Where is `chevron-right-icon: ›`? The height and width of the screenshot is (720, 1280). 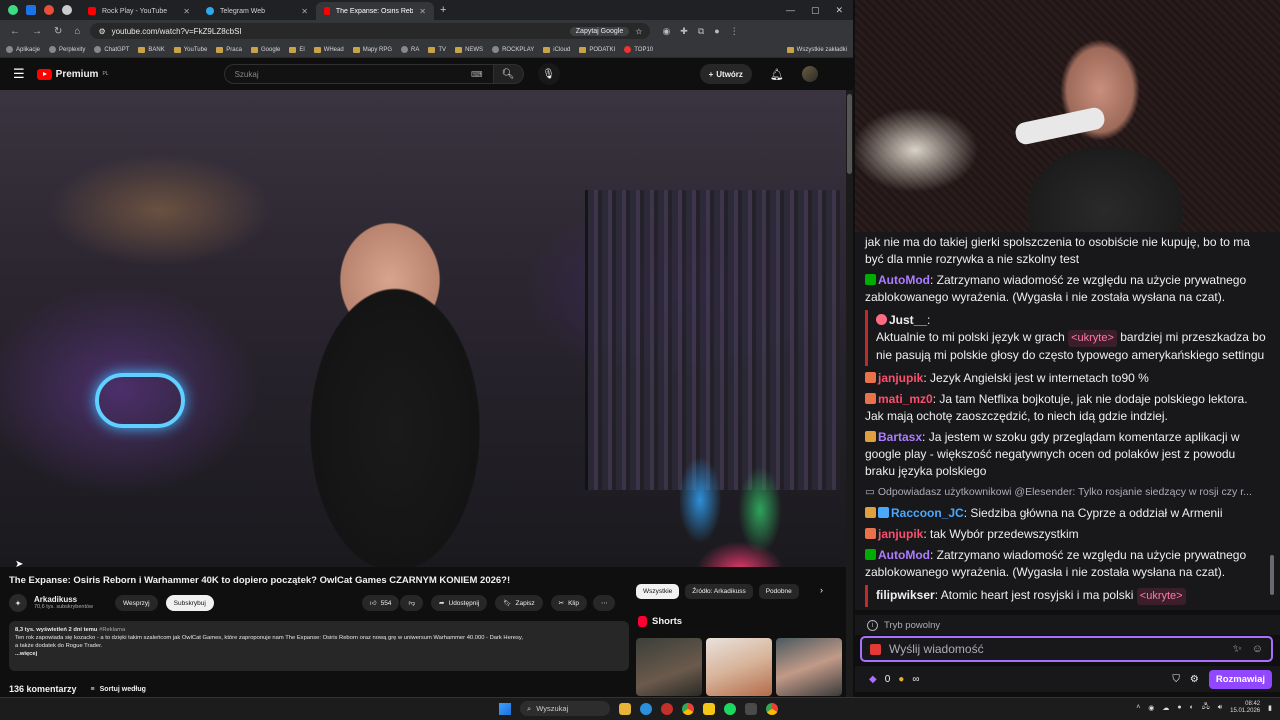 chevron-right-icon: › is located at coordinates (821, 590).